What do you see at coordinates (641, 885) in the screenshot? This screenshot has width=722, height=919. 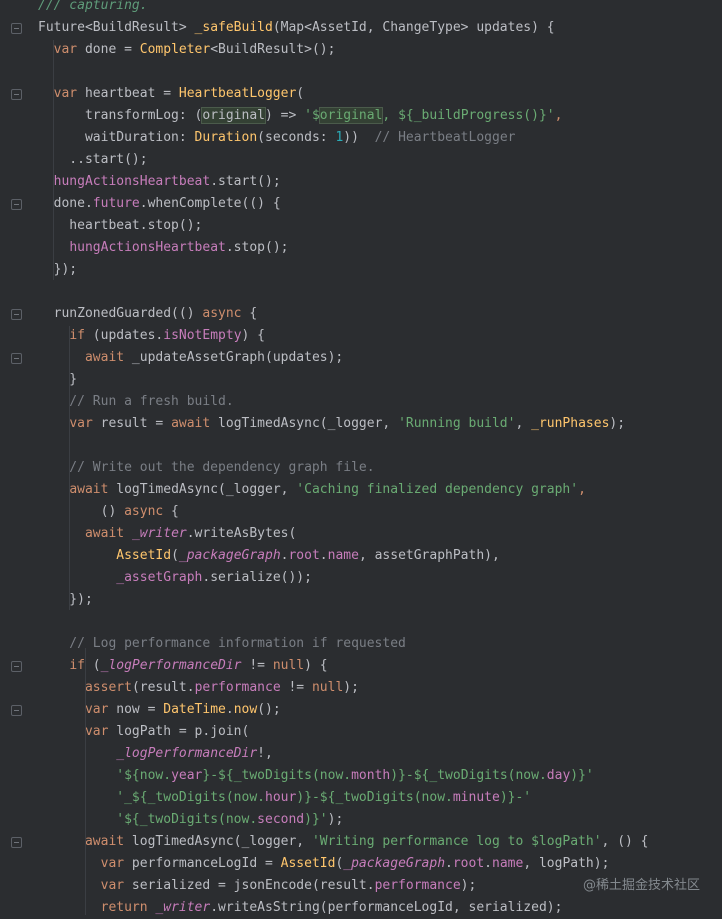 I see `watermark: @稀土掘金技术社区` at bounding box center [641, 885].